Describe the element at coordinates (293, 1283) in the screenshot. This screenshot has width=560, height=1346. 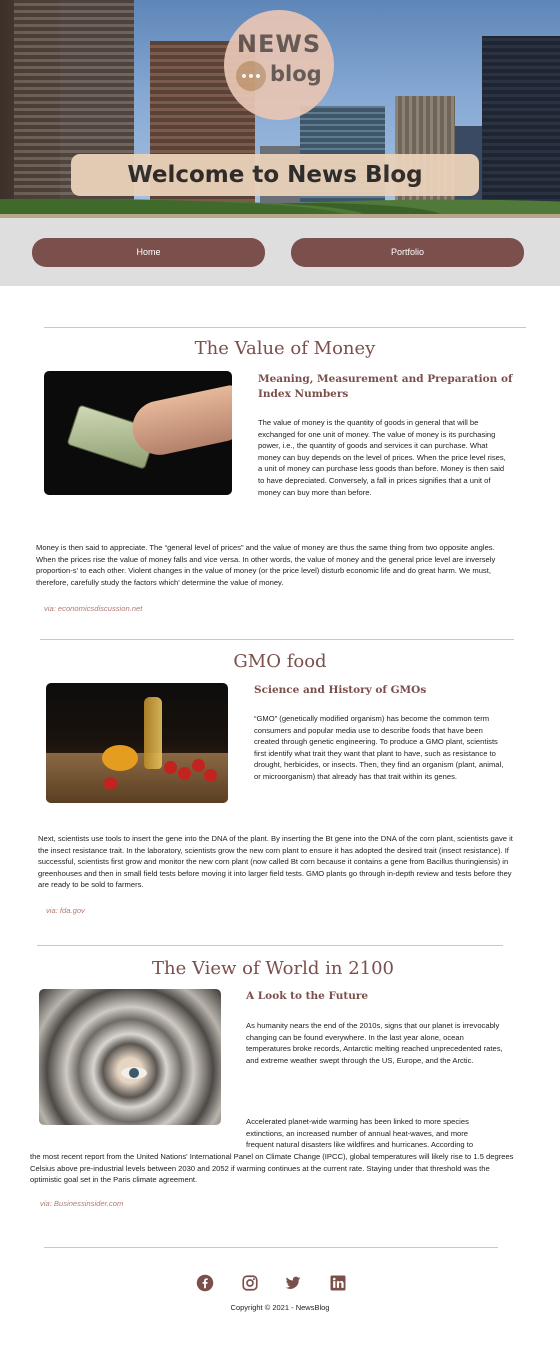
I see `twitter-icon` at that location.